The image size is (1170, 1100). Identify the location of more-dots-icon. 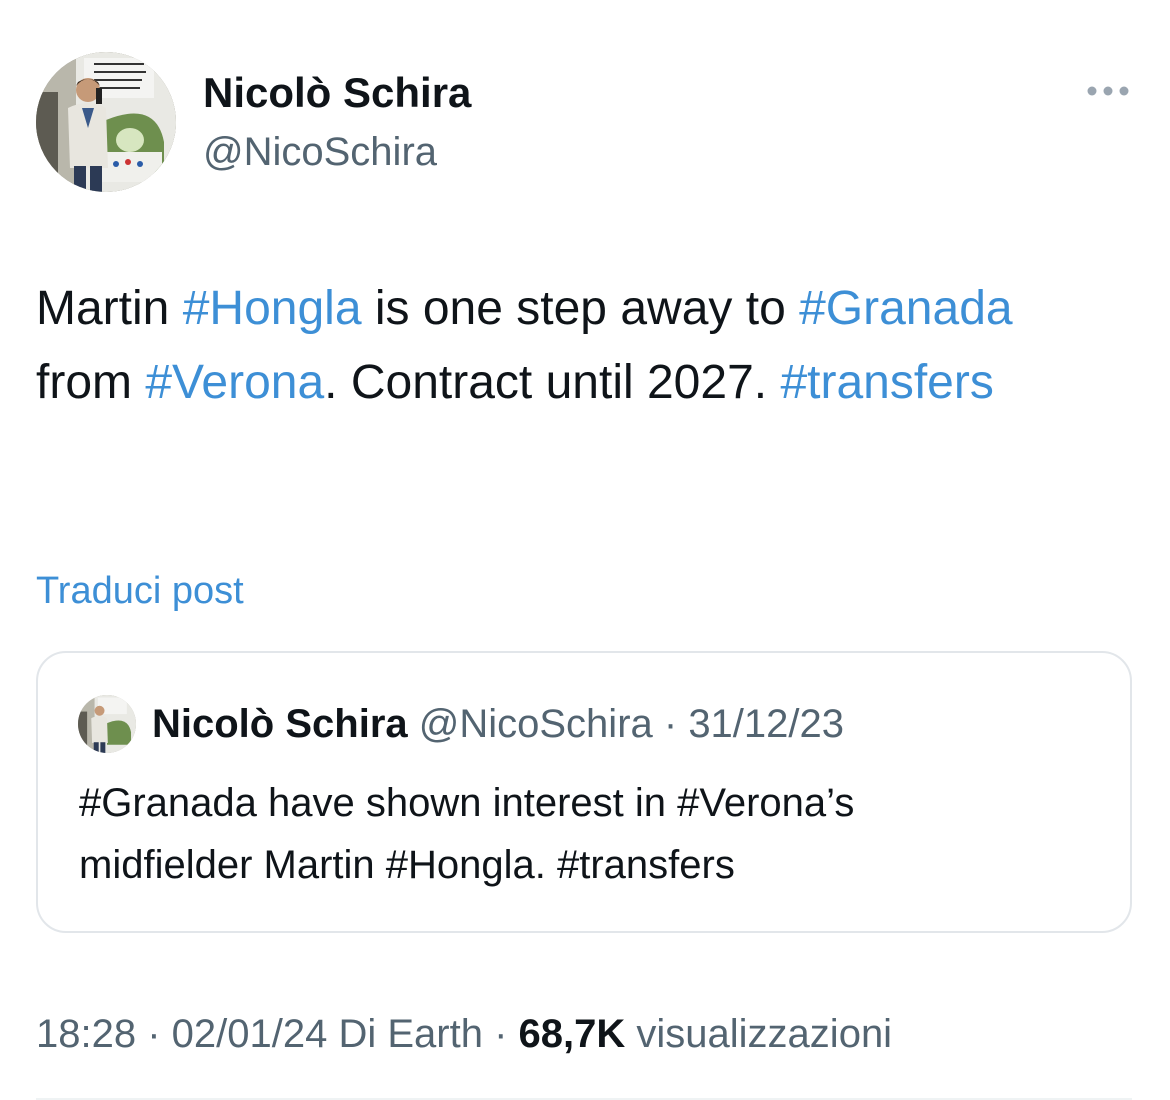
(1108, 91).